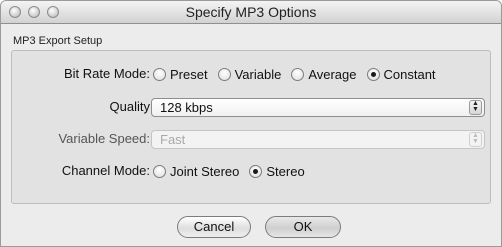 This screenshot has width=502, height=247. I want to click on title-bar: Specify MP3 Options, so click(251, 12).